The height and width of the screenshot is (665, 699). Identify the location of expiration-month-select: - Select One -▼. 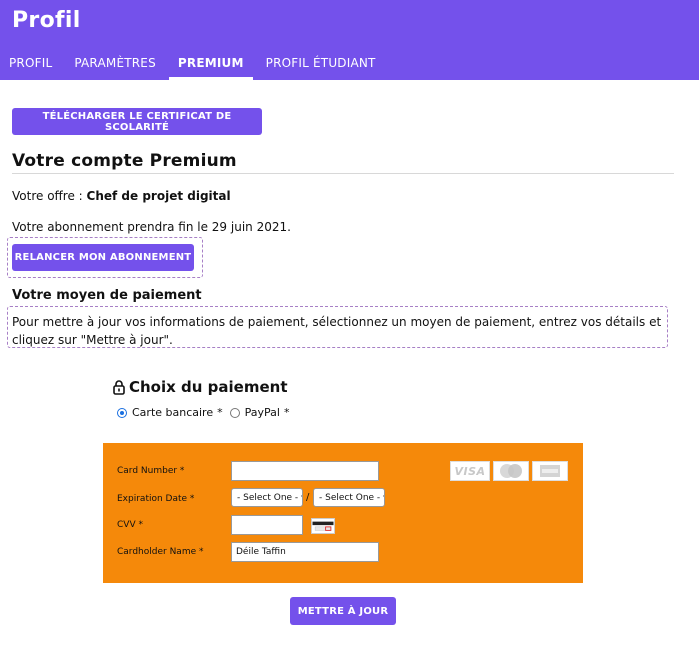
(267, 497).